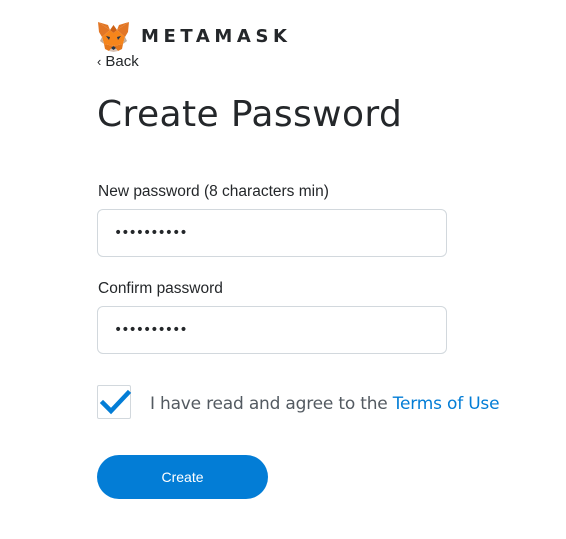 The height and width of the screenshot is (539, 566). I want to click on brand-header: METAMASK, so click(194, 37).